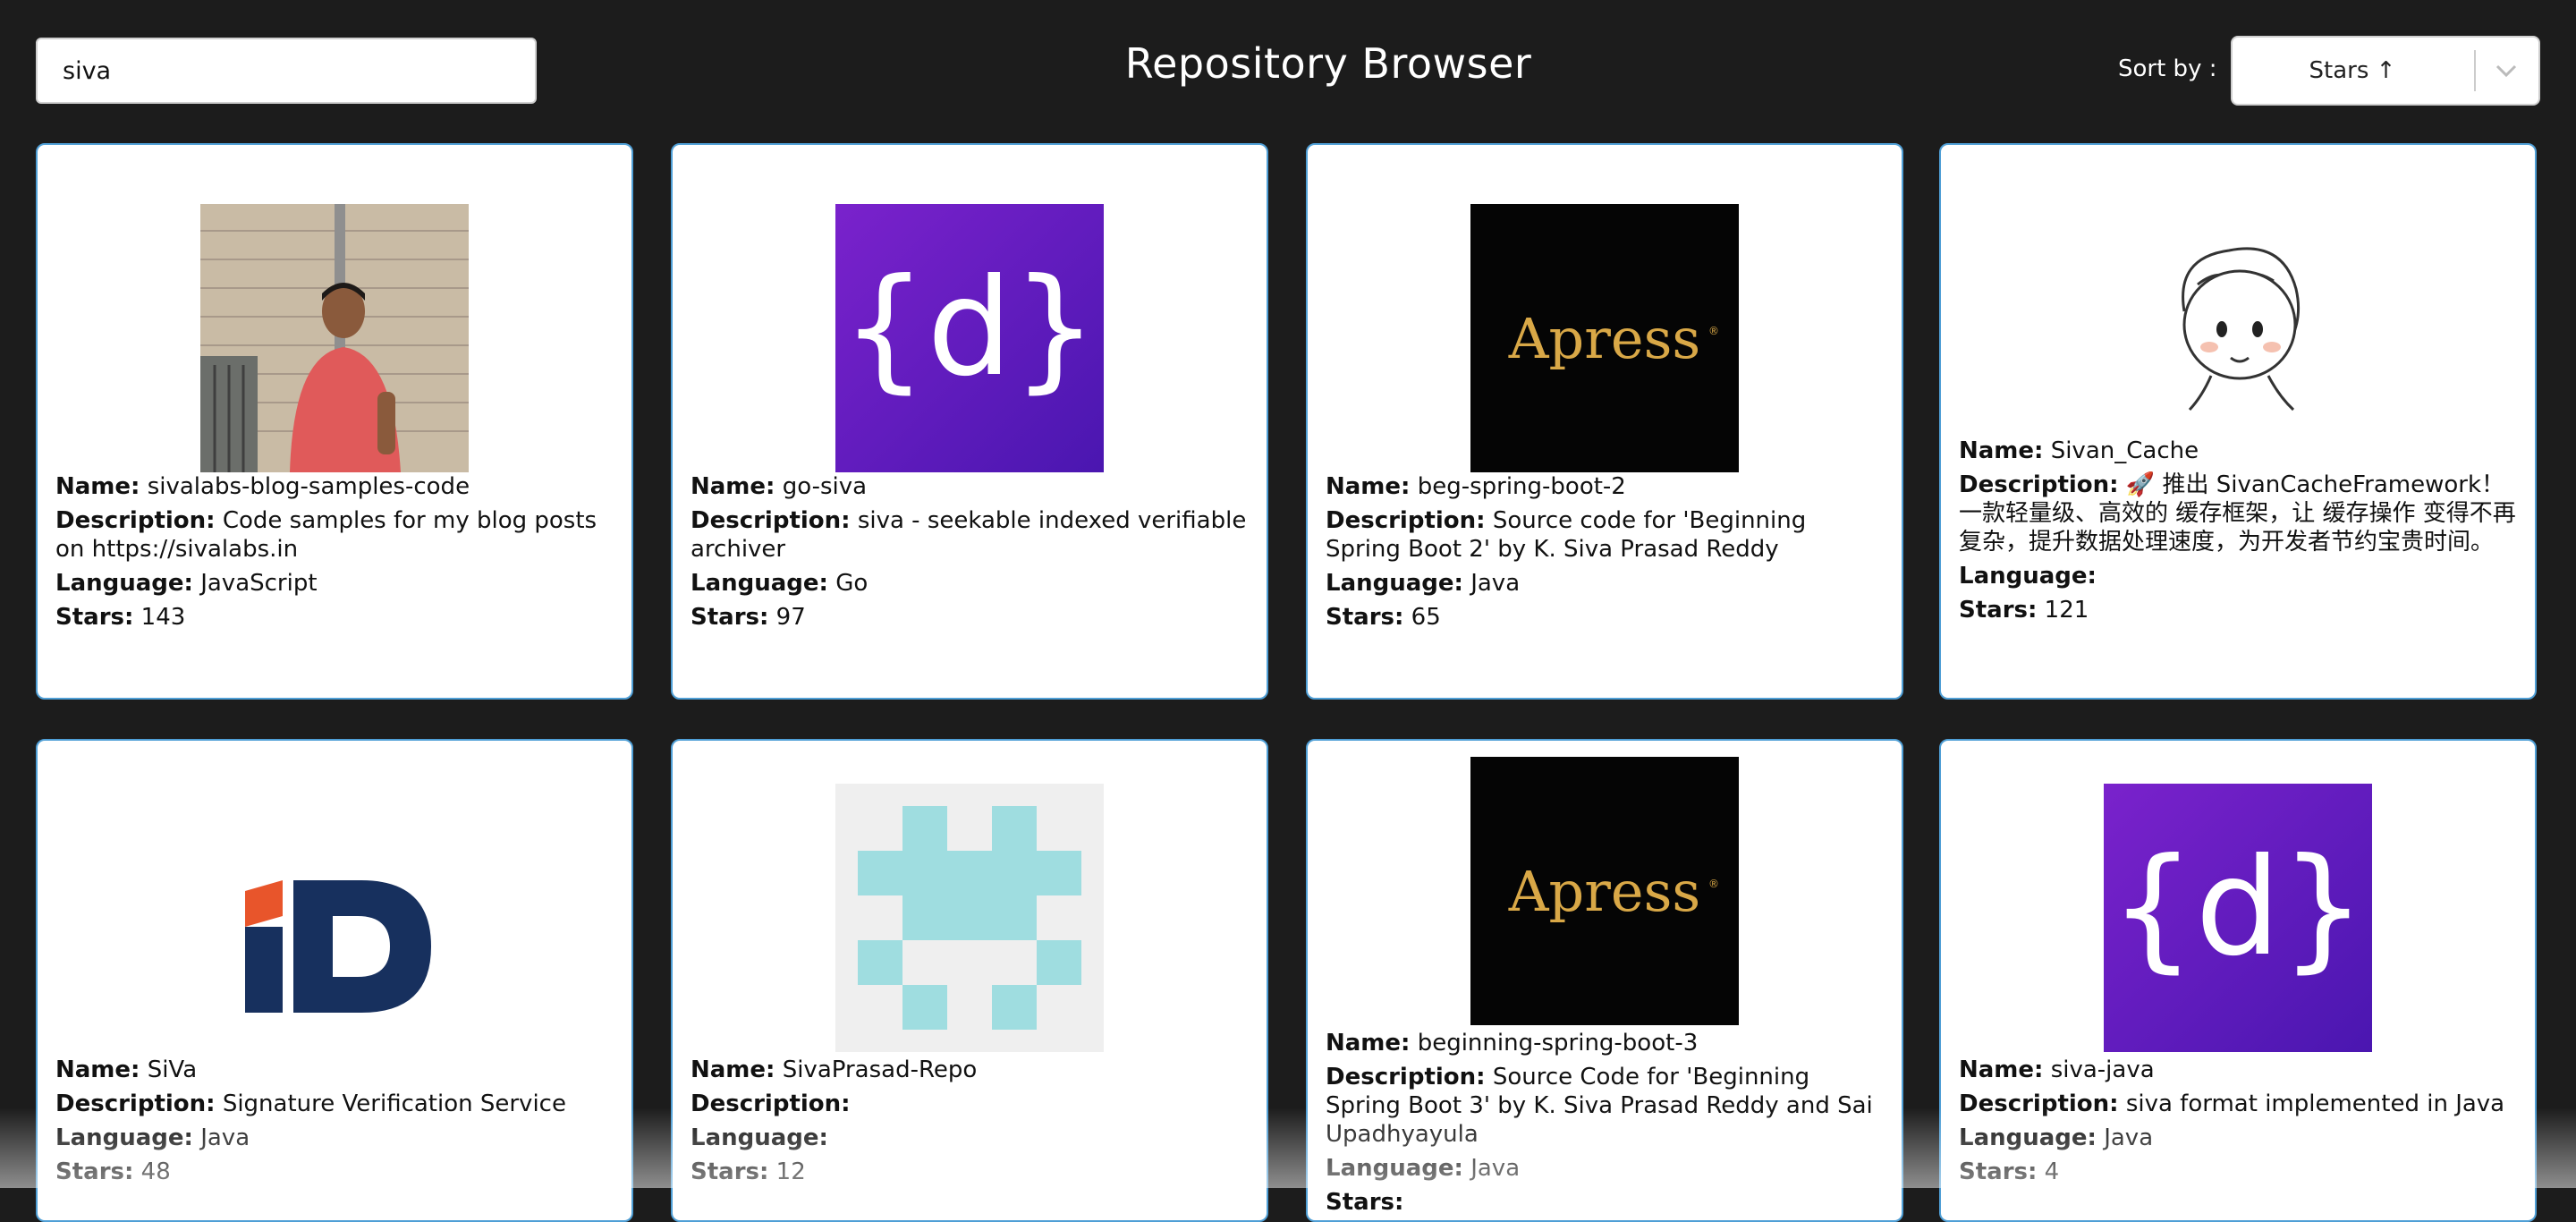 Image resolution: width=2576 pixels, height=1222 pixels. Describe the element at coordinates (790, 617) in the screenshot. I see `repo-stars: 97` at that location.